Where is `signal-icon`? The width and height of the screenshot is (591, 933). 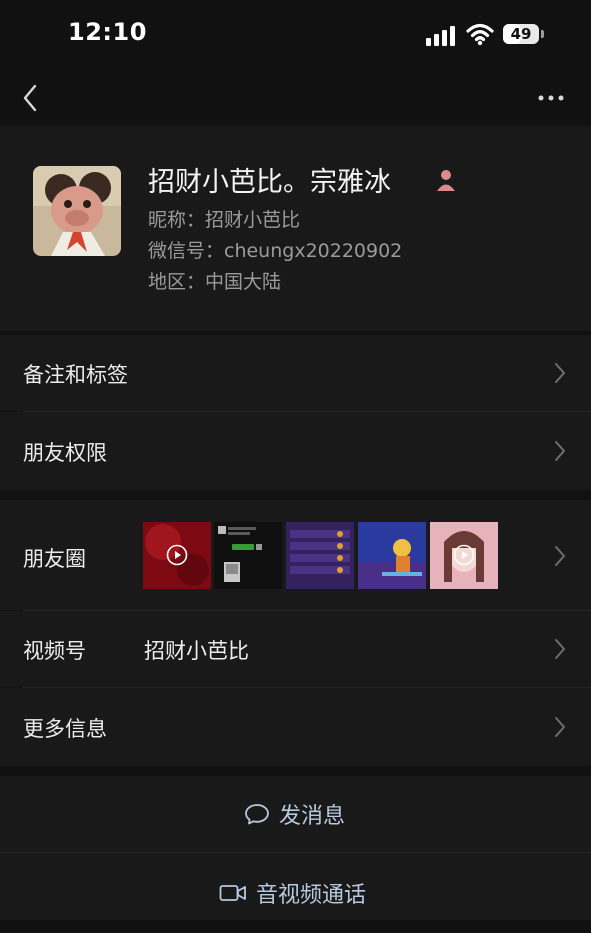
signal-icon is located at coordinates (441, 35).